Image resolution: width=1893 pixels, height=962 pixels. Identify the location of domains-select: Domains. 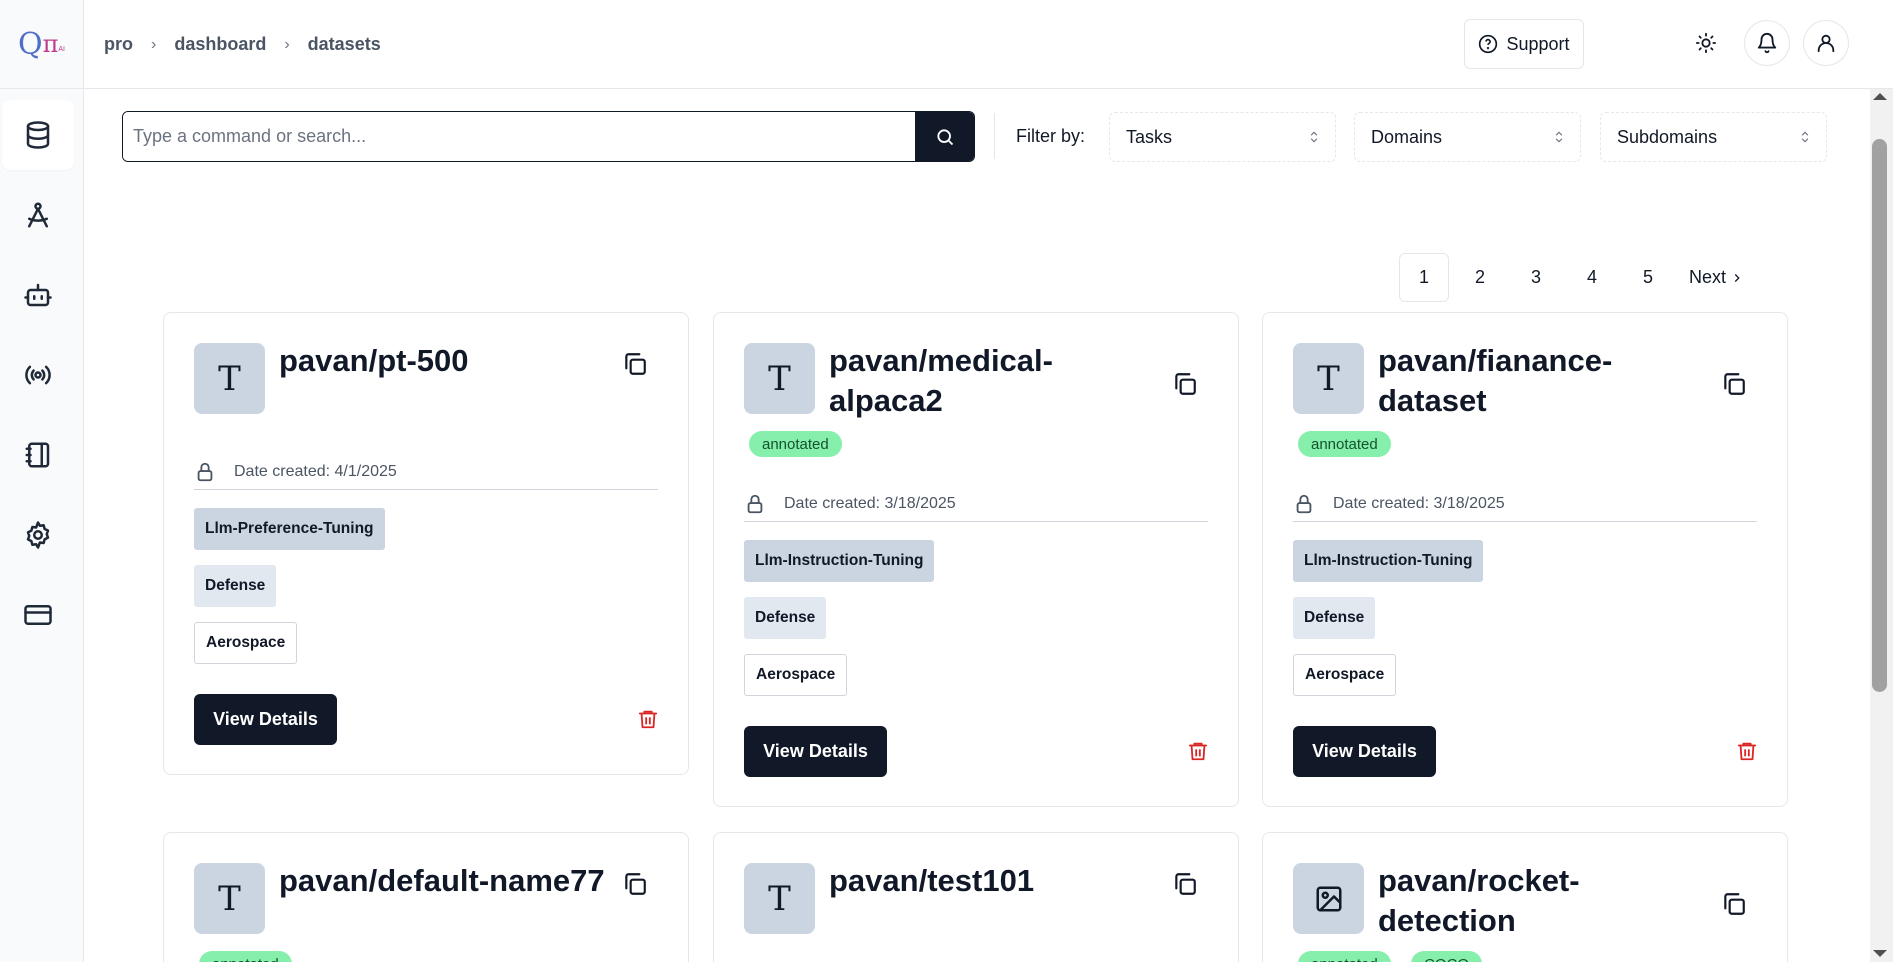
(1467, 137).